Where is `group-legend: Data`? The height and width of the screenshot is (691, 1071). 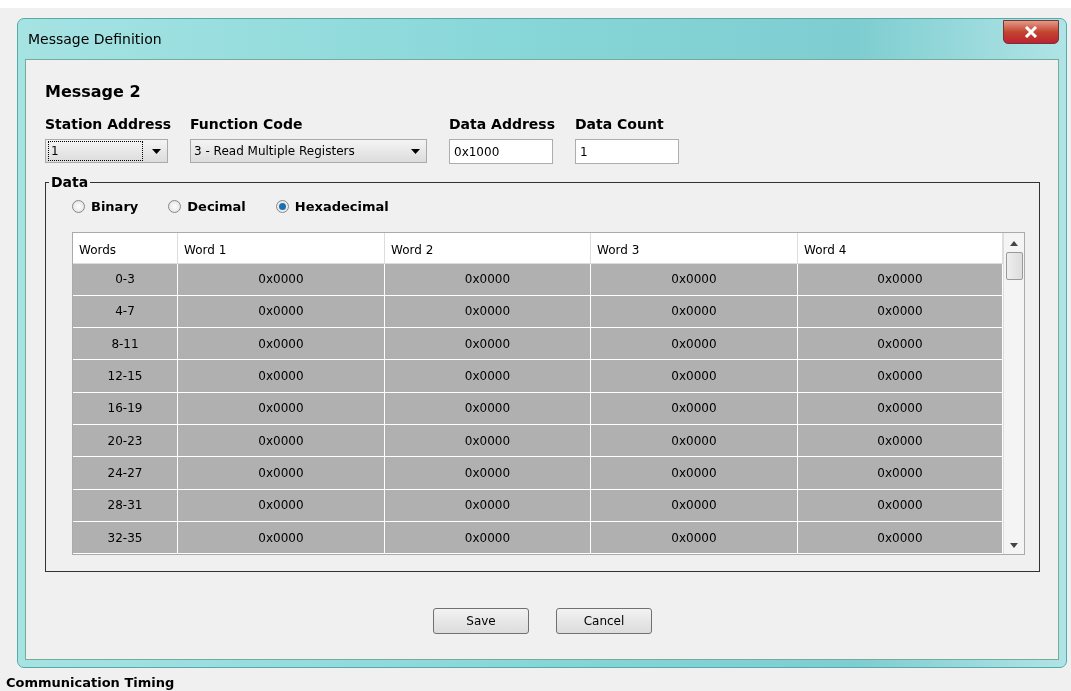
group-legend: Data is located at coordinates (70, 182).